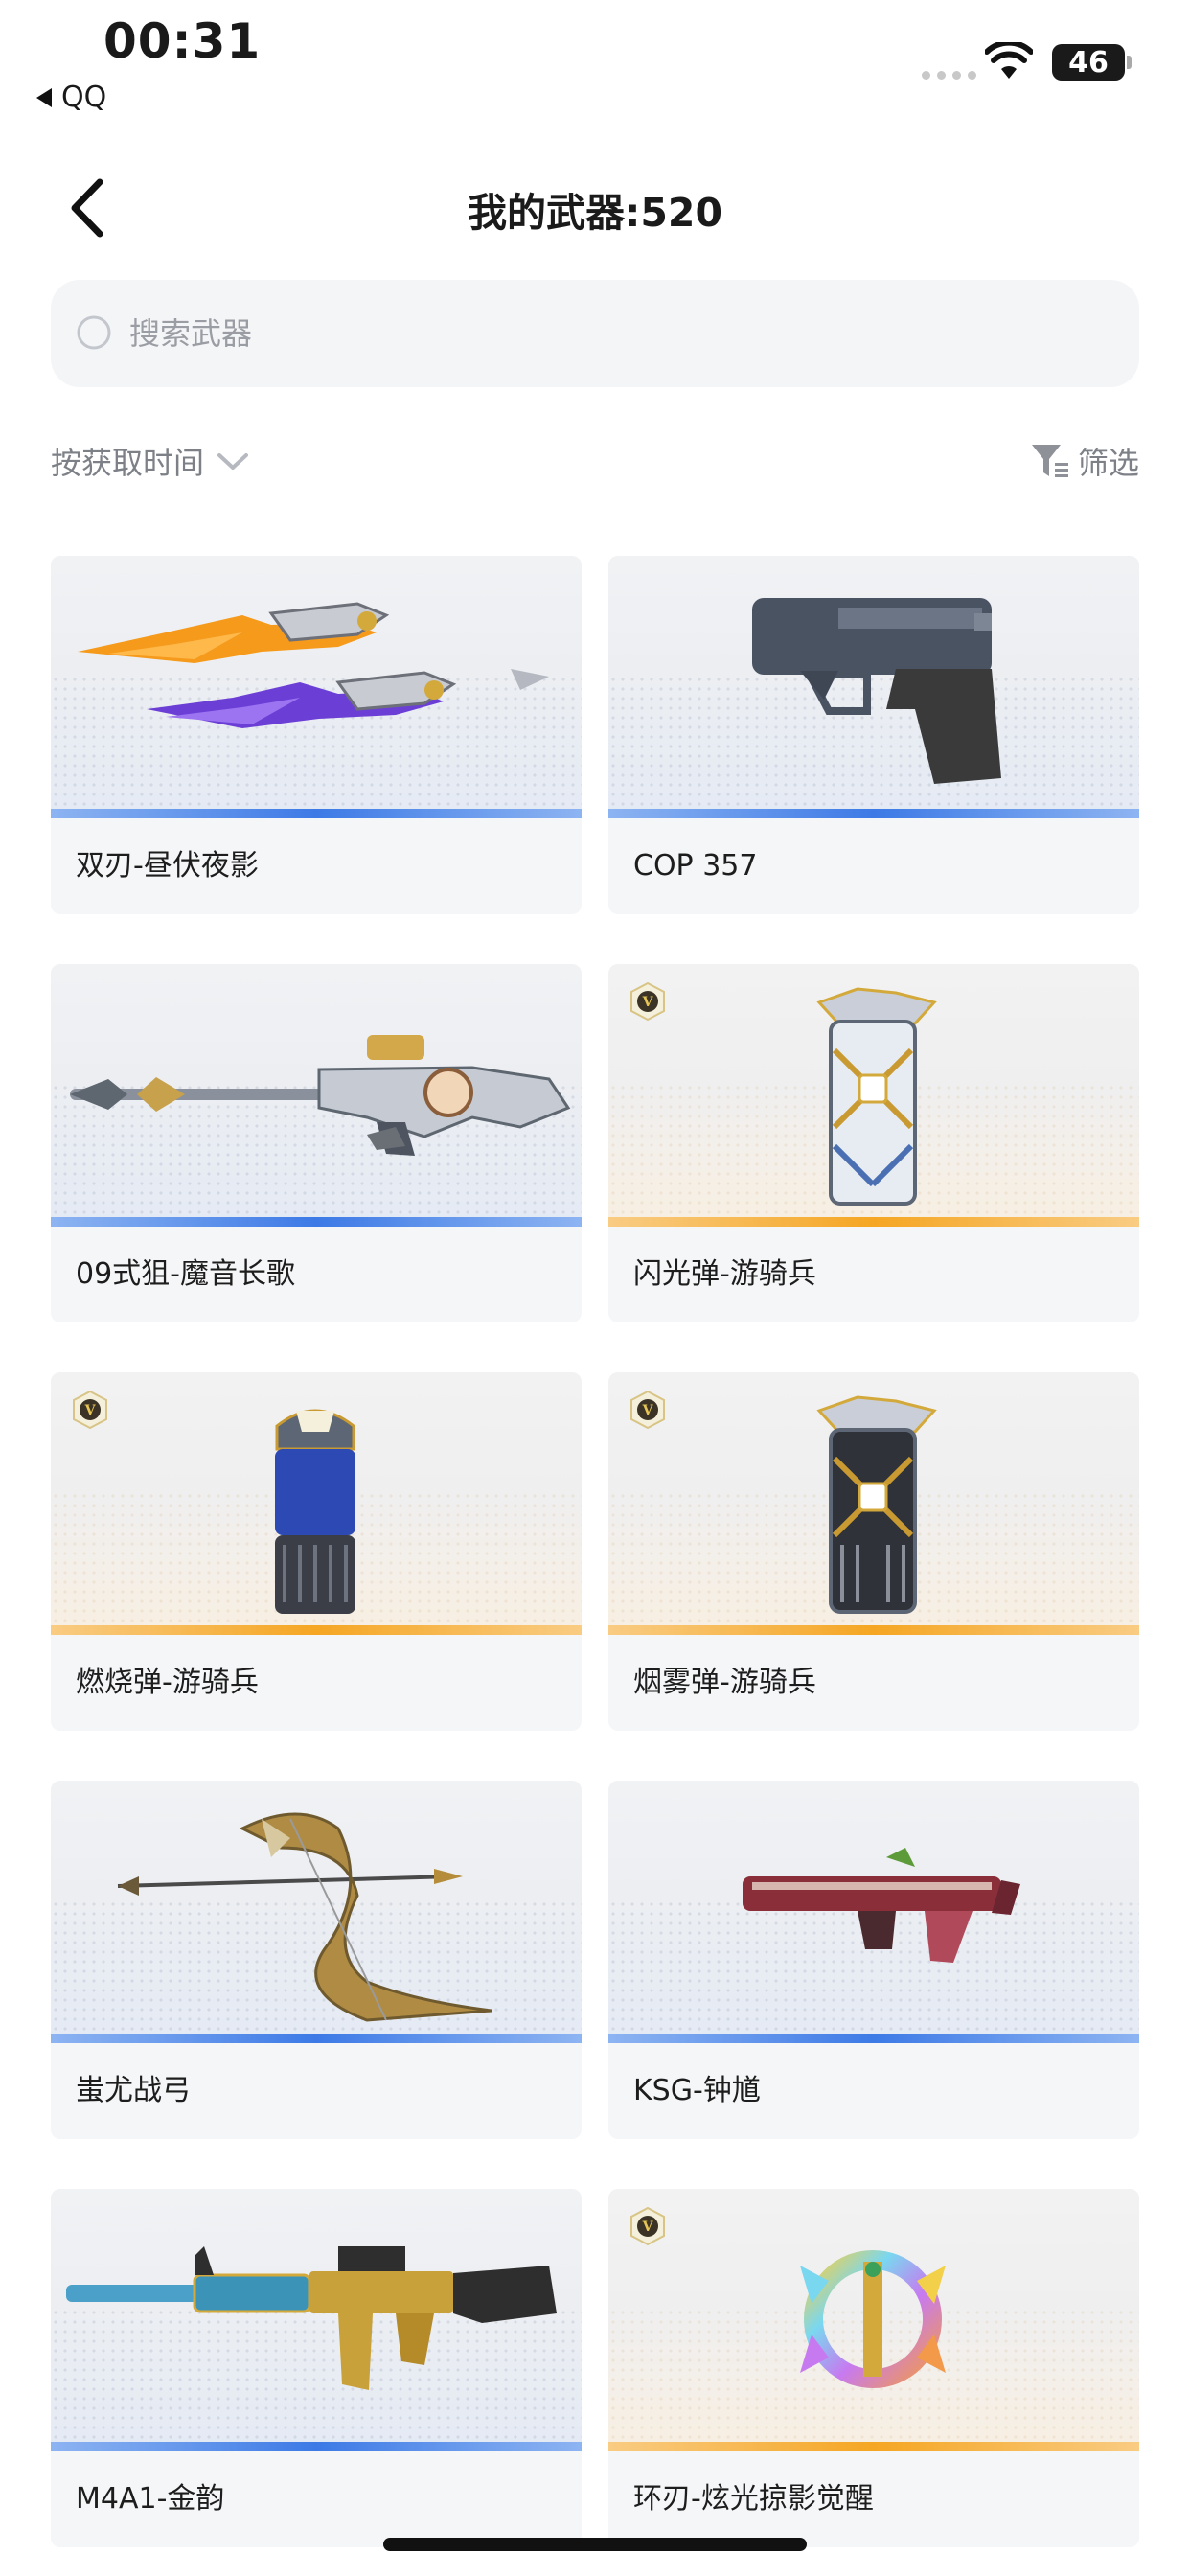  Describe the element at coordinates (128, 463) in the screenshot. I see `sort-label: 按获取时间` at that location.